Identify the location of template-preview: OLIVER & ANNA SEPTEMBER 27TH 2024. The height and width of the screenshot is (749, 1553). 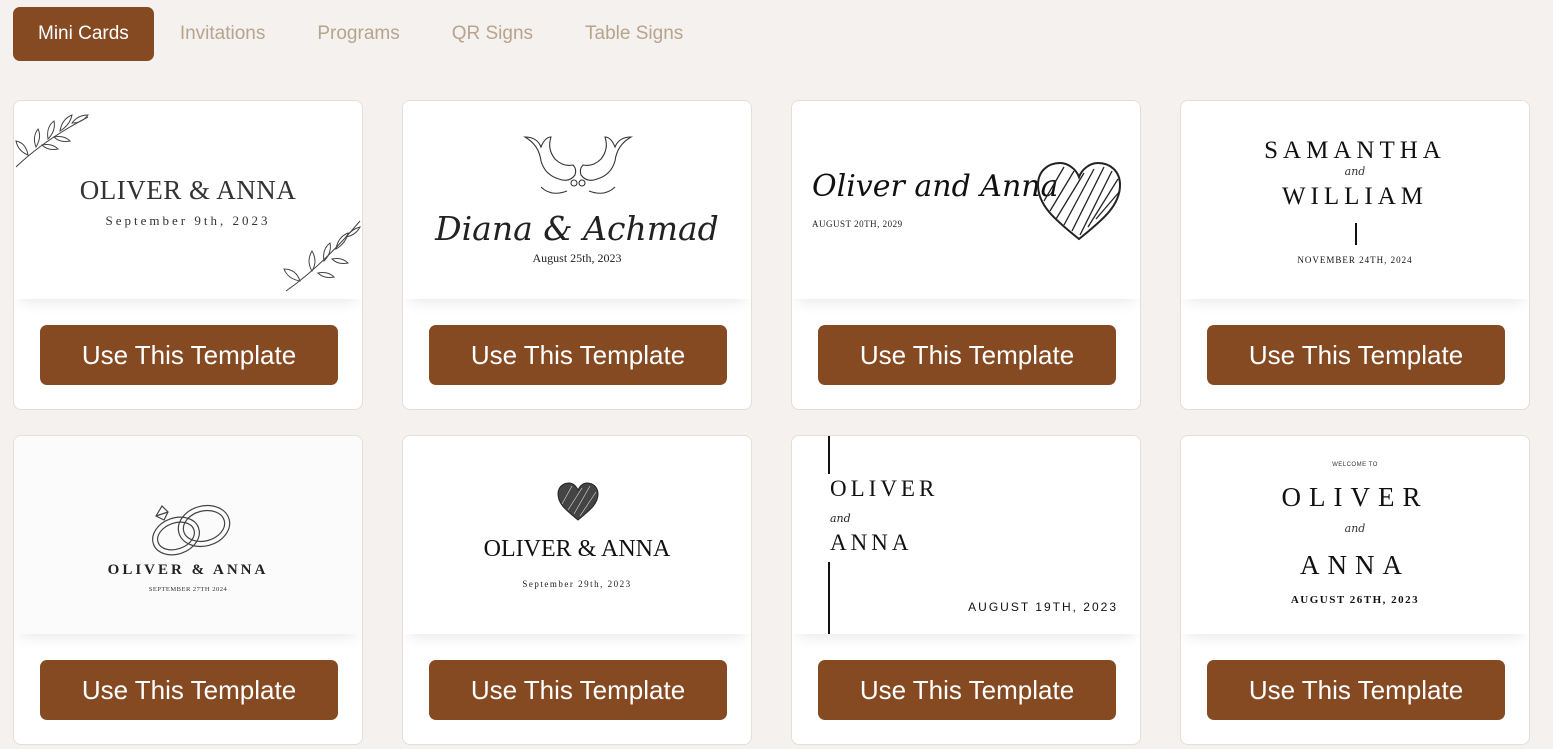
(188, 535).